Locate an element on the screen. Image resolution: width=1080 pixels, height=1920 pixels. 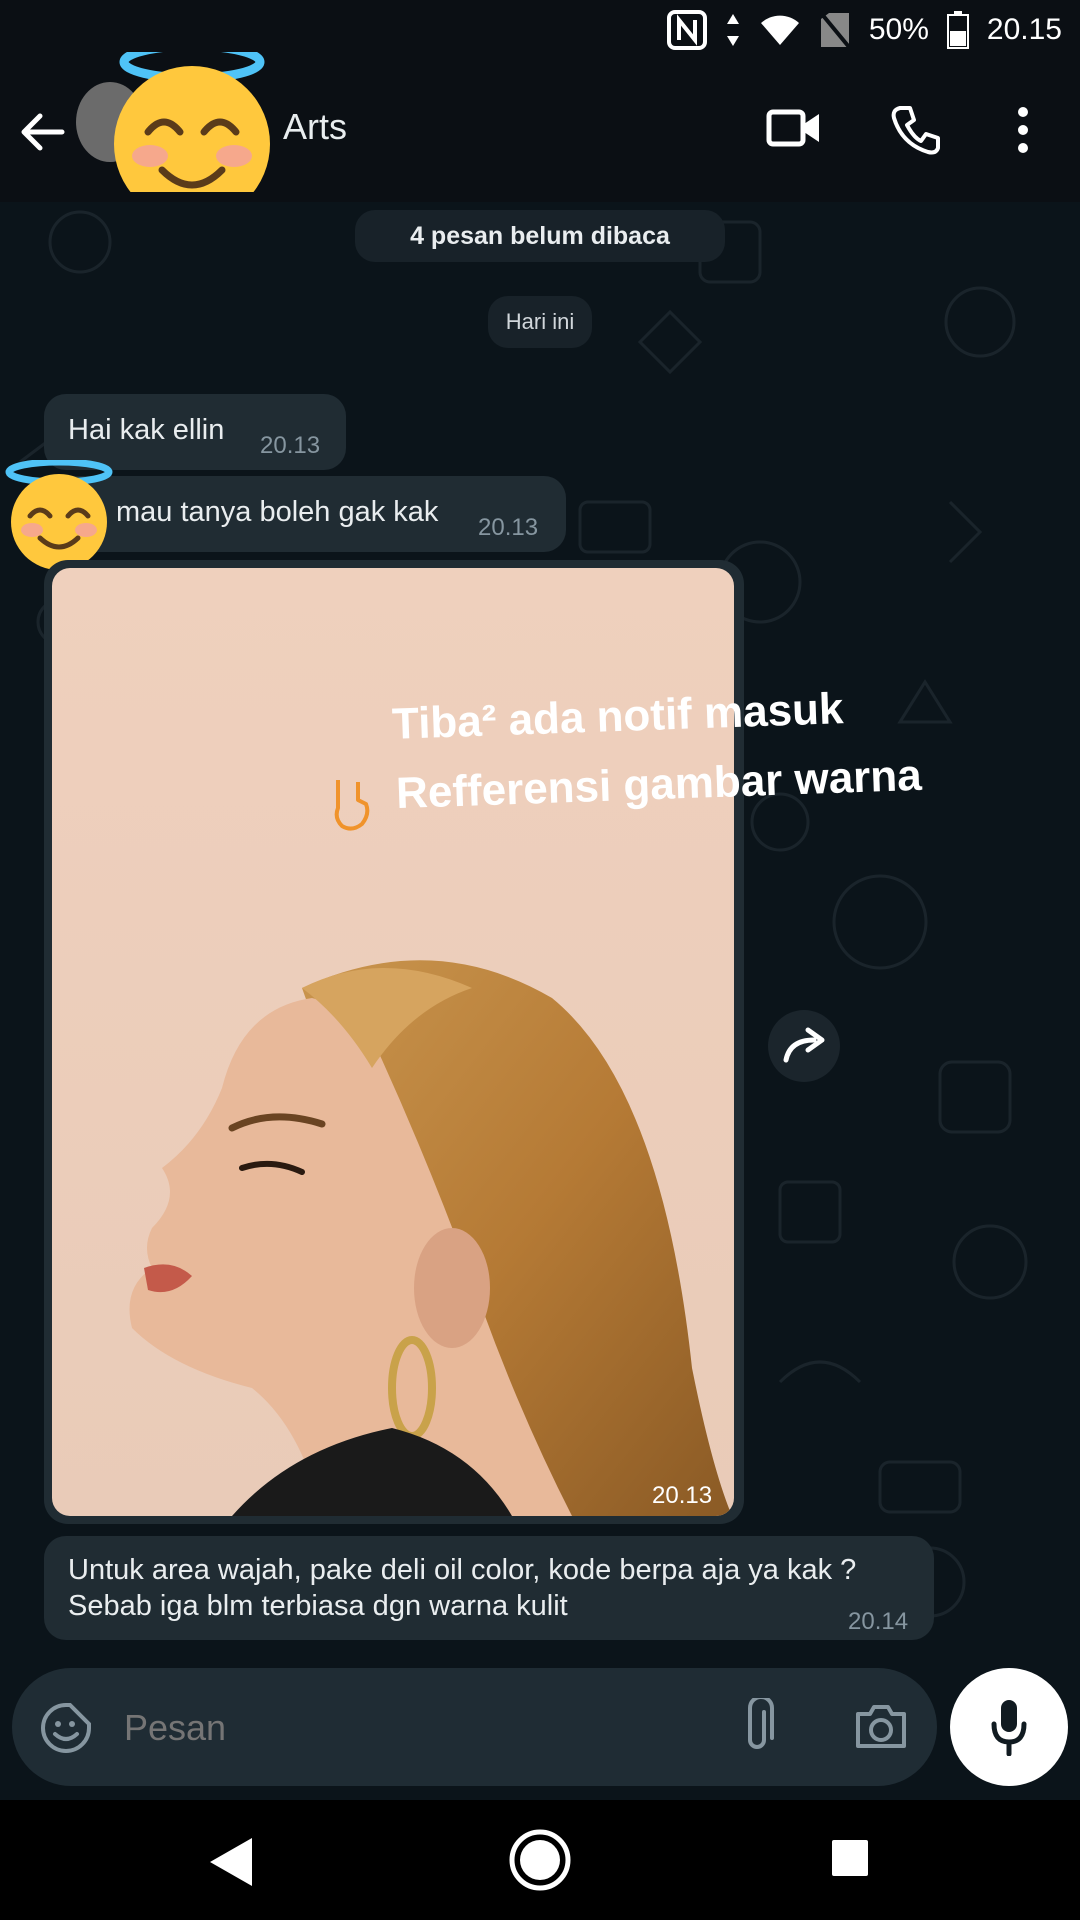
data-arrows-icon is located at coordinates (732, 30).